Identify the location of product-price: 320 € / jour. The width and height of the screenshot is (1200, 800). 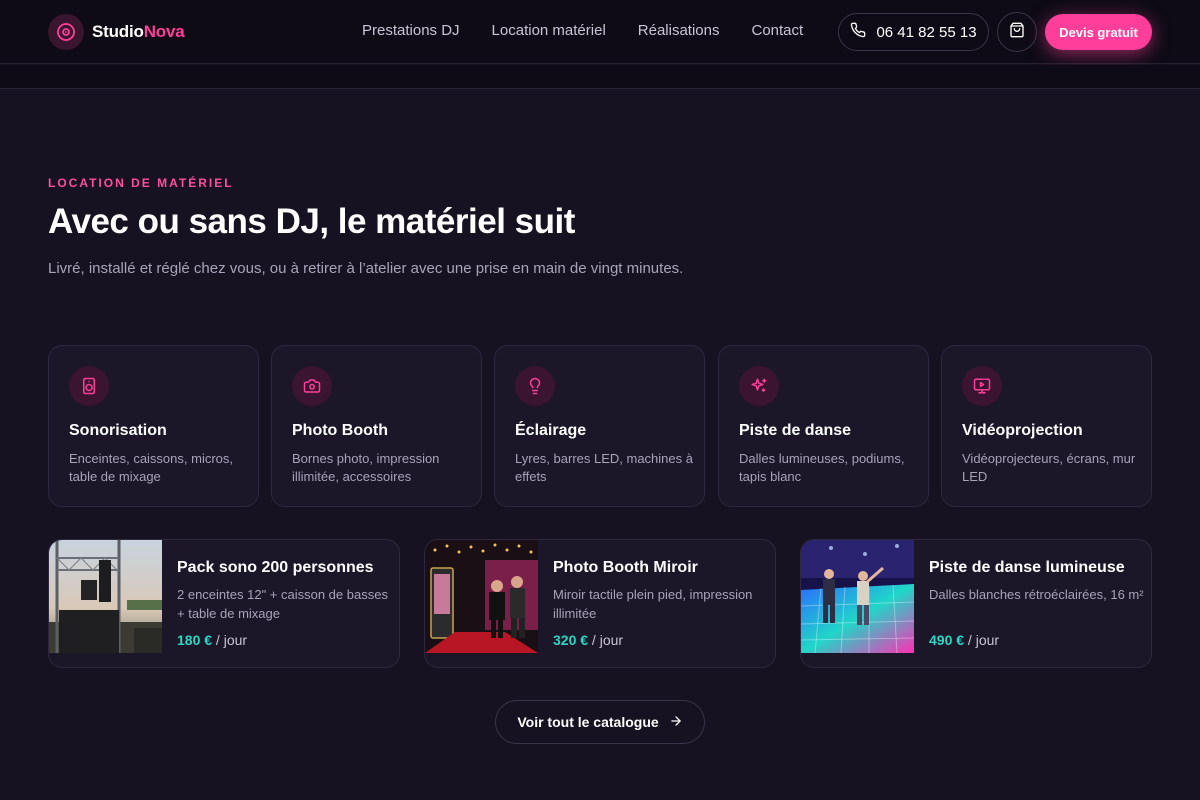
(588, 640).